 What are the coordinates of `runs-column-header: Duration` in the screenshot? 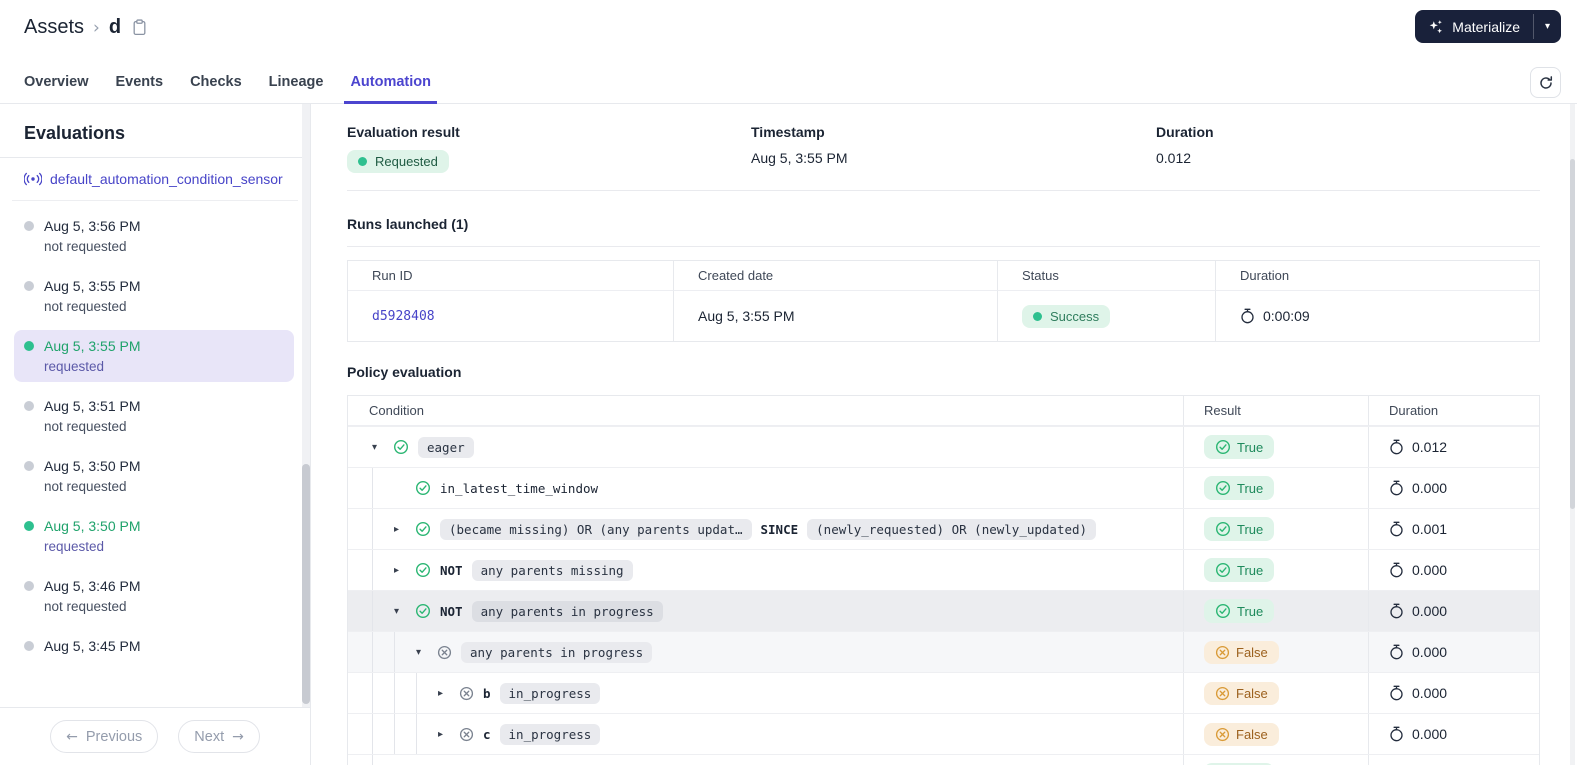 It's located at (1377, 276).